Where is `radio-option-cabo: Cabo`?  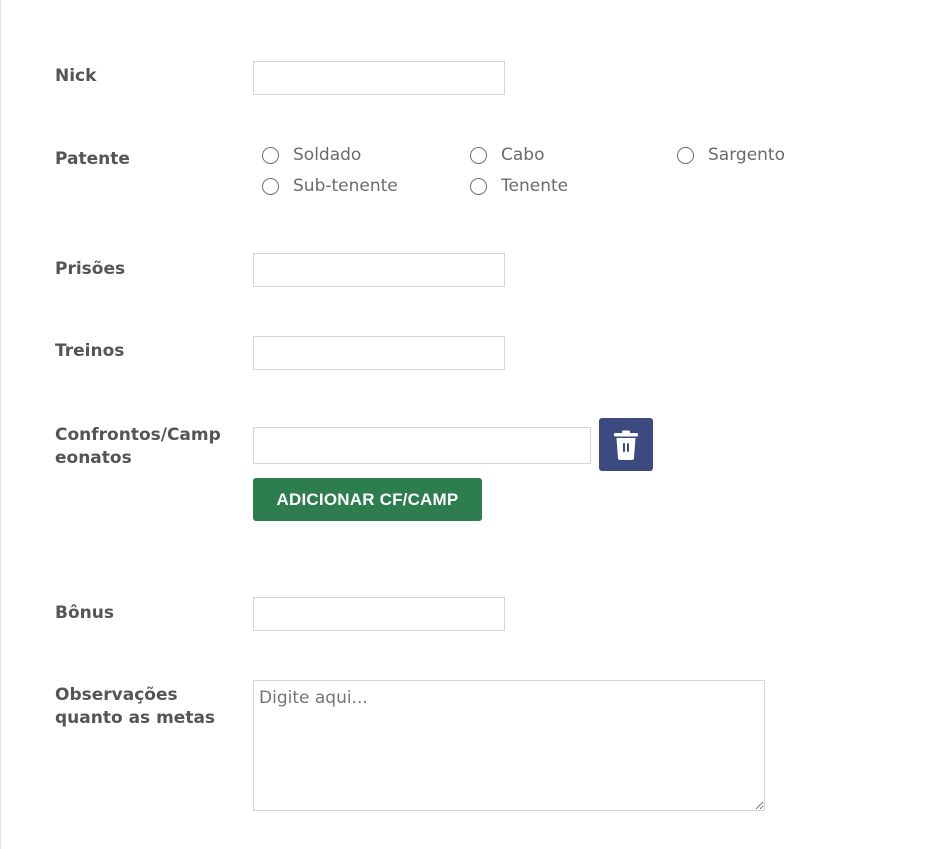 radio-option-cabo: Cabo is located at coordinates (507, 155).